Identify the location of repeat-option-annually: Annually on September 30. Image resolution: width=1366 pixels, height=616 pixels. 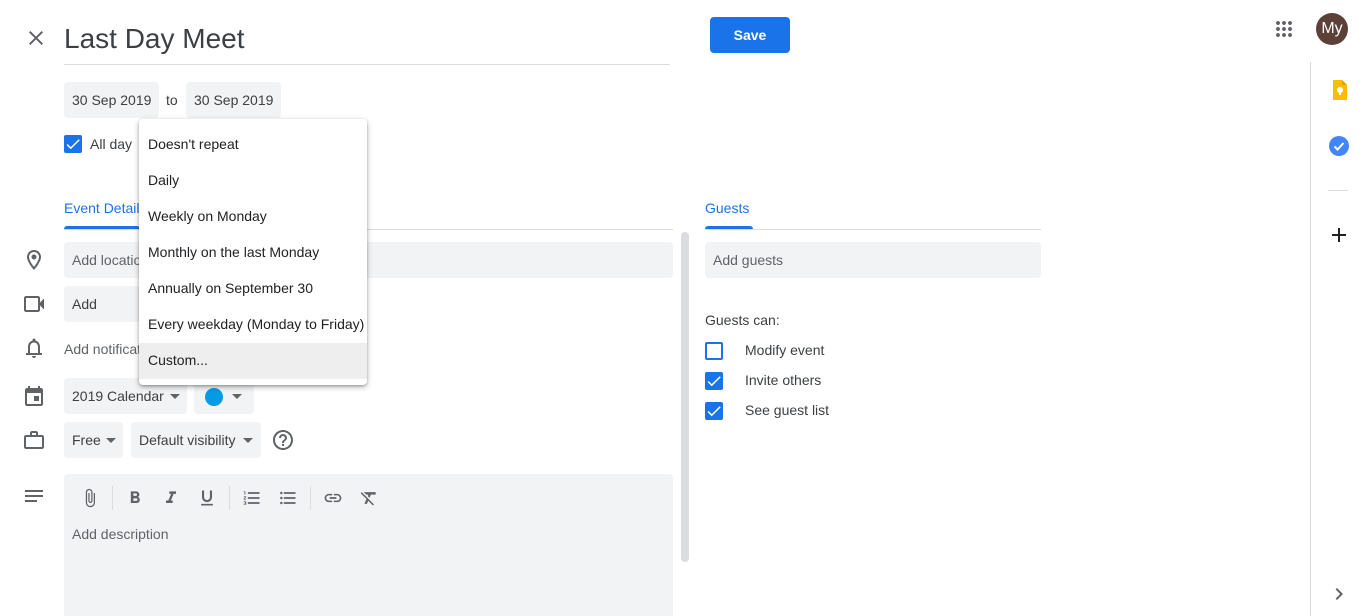
(253, 289).